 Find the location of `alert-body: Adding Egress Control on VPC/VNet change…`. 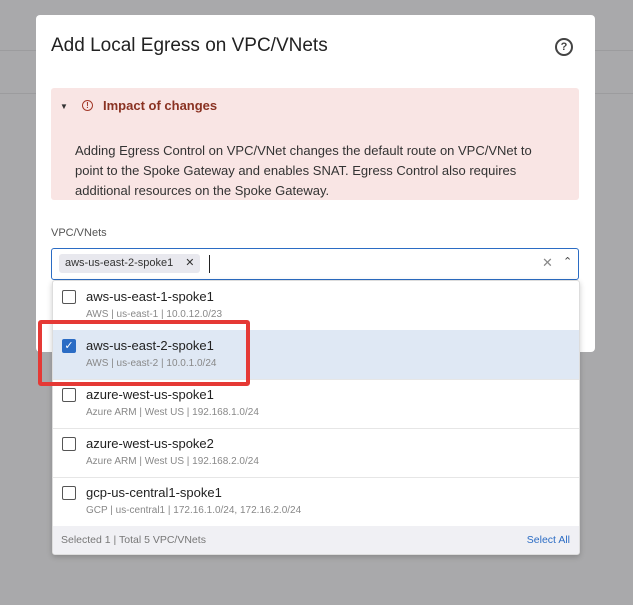

alert-body: Adding Egress Control on VPC/VNet change… is located at coordinates (303, 170).